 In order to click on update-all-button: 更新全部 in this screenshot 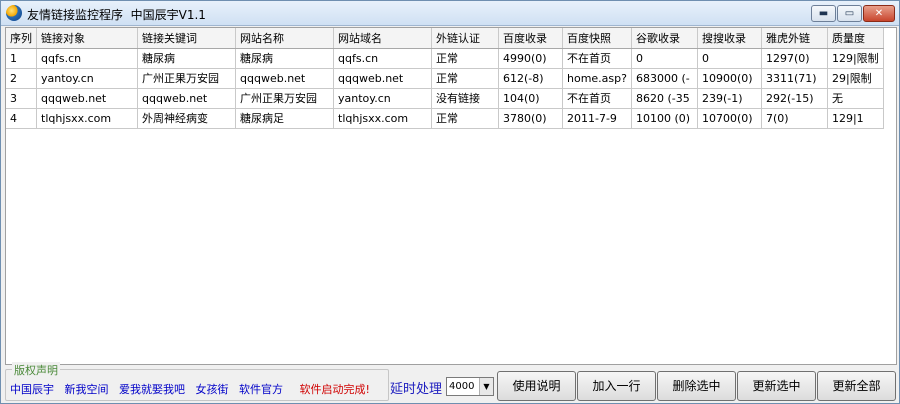, I will do `click(856, 386)`.